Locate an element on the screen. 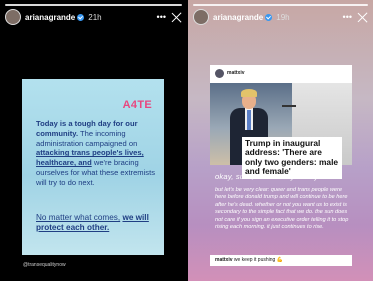 The image size is (373, 281). post-handle: @transequalitynow is located at coordinates (44, 265).